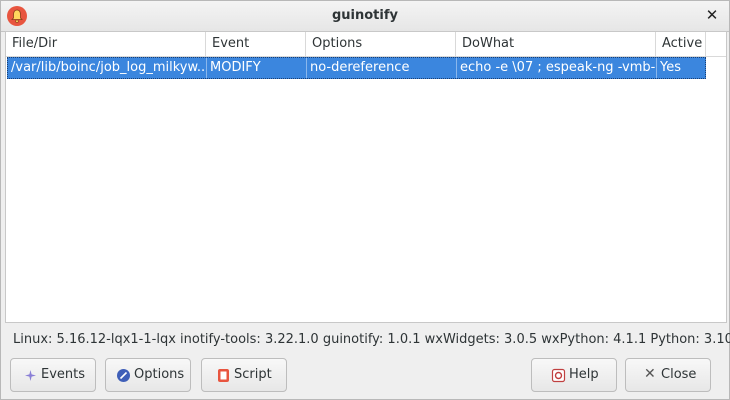 This screenshot has height=400, width=730. I want to click on close-button: ✕ Close, so click(668, 375).